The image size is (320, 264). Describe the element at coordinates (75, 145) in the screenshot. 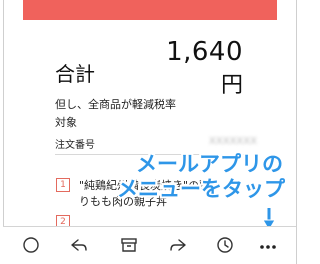

I see `order-number-label: 注文番号` at that location.